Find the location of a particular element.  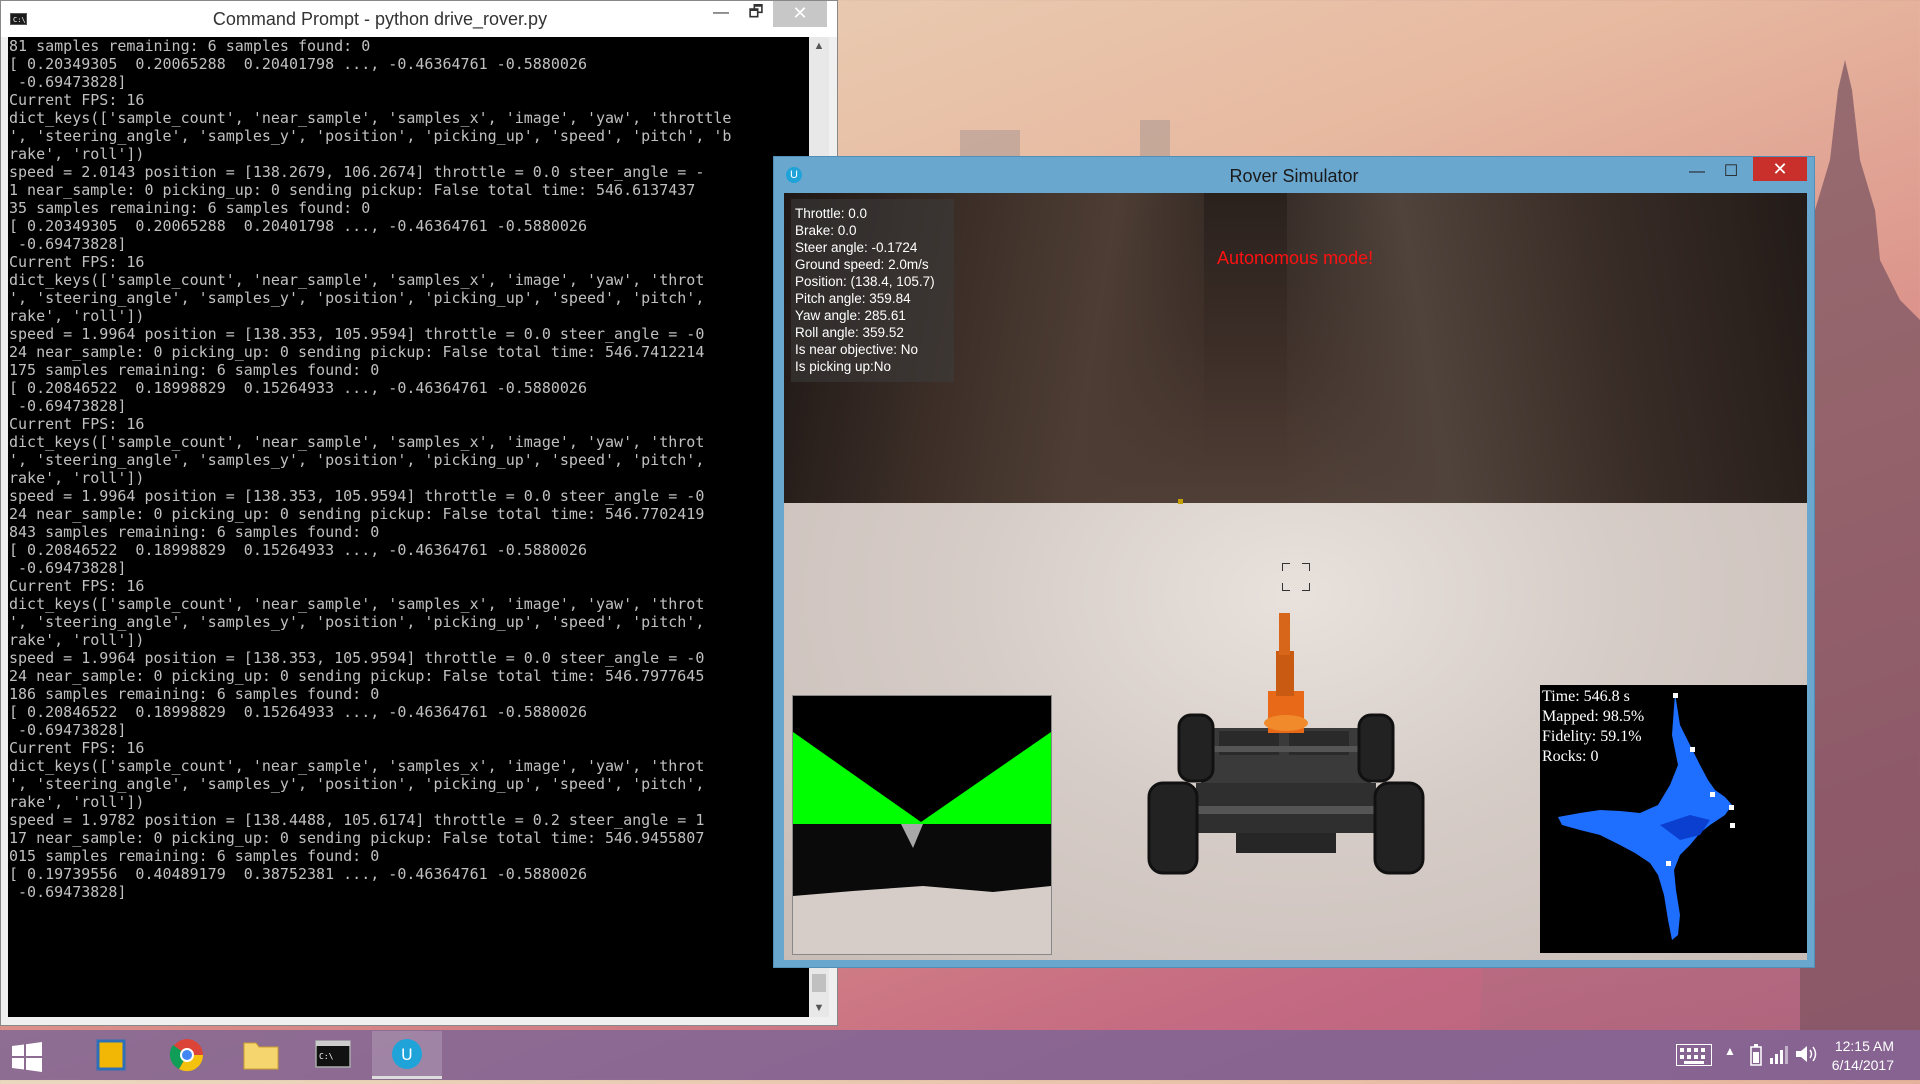

telemetry-throttle: Throttle: 0.0 is located at coordinates (831, 213).